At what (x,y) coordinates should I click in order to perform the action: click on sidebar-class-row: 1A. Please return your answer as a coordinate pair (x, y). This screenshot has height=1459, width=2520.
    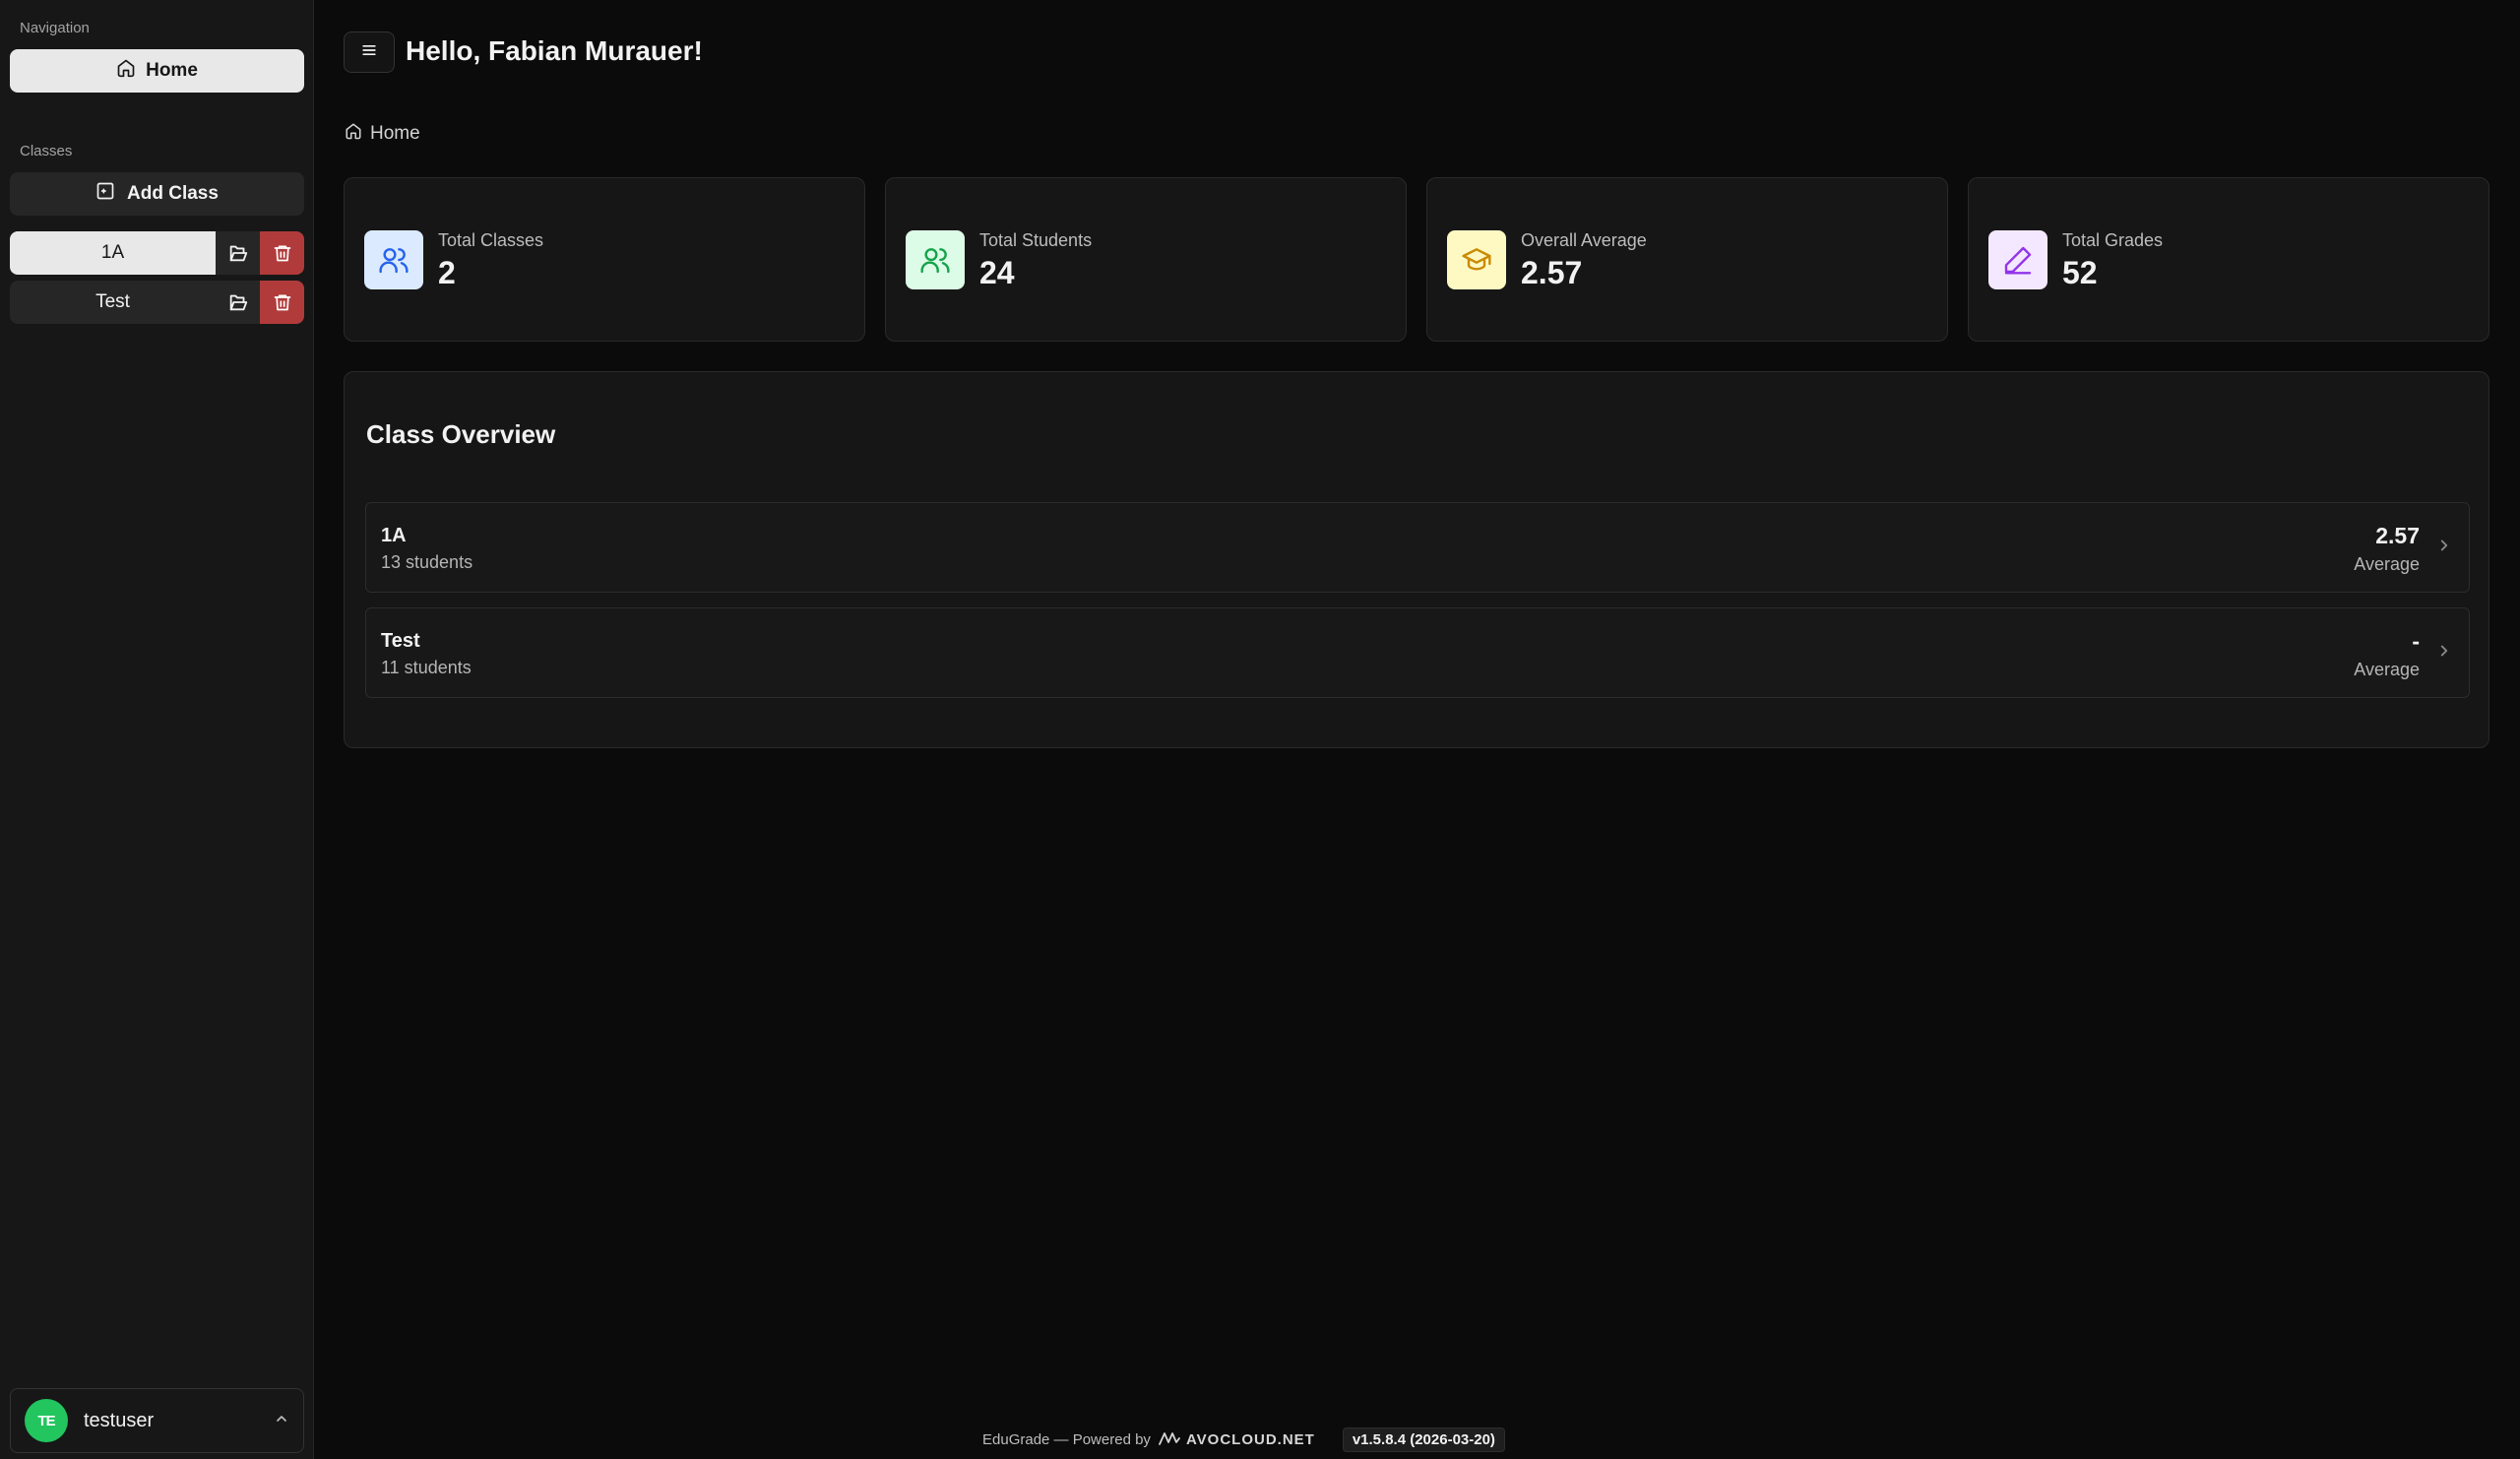
    Looking at the image, I should click on (157, 253).